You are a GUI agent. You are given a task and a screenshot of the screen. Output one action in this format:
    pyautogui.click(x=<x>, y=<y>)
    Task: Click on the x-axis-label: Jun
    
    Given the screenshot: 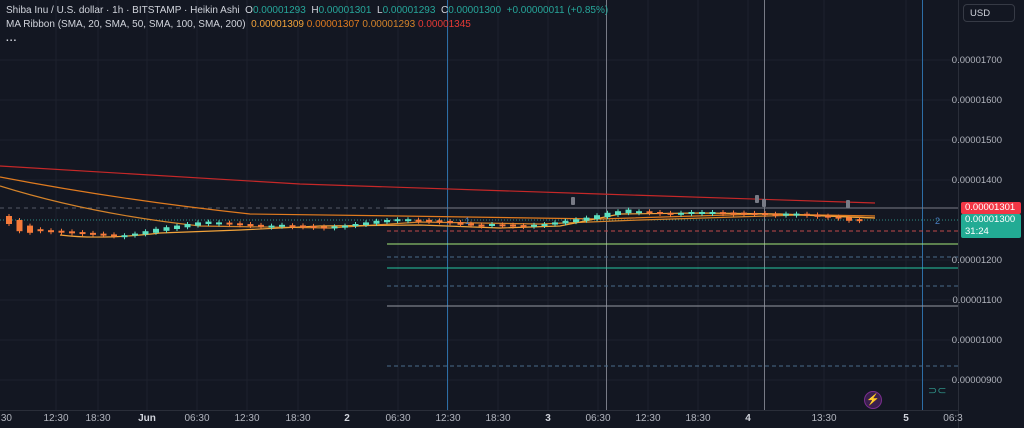 What is the action you would take?
    pyautogui.click(x=147, y=418)
    